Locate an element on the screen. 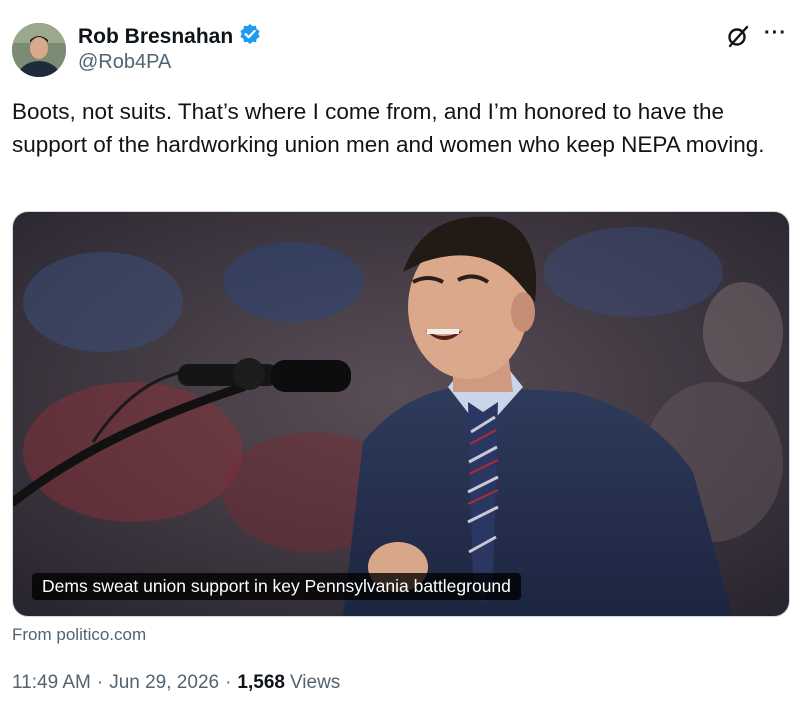 The image size is (800, 709). post-meta: 11:49 AM · Jun 29, 2026 · 1,568 Views is located at coordinates (176, 683).